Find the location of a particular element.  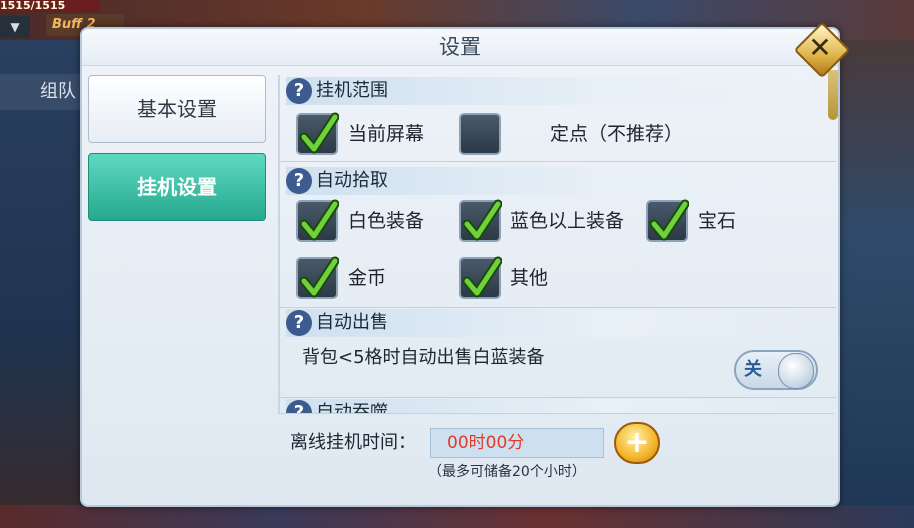

section-header-devour: ? 自动吞噬 is located at coordinates (556, 406).